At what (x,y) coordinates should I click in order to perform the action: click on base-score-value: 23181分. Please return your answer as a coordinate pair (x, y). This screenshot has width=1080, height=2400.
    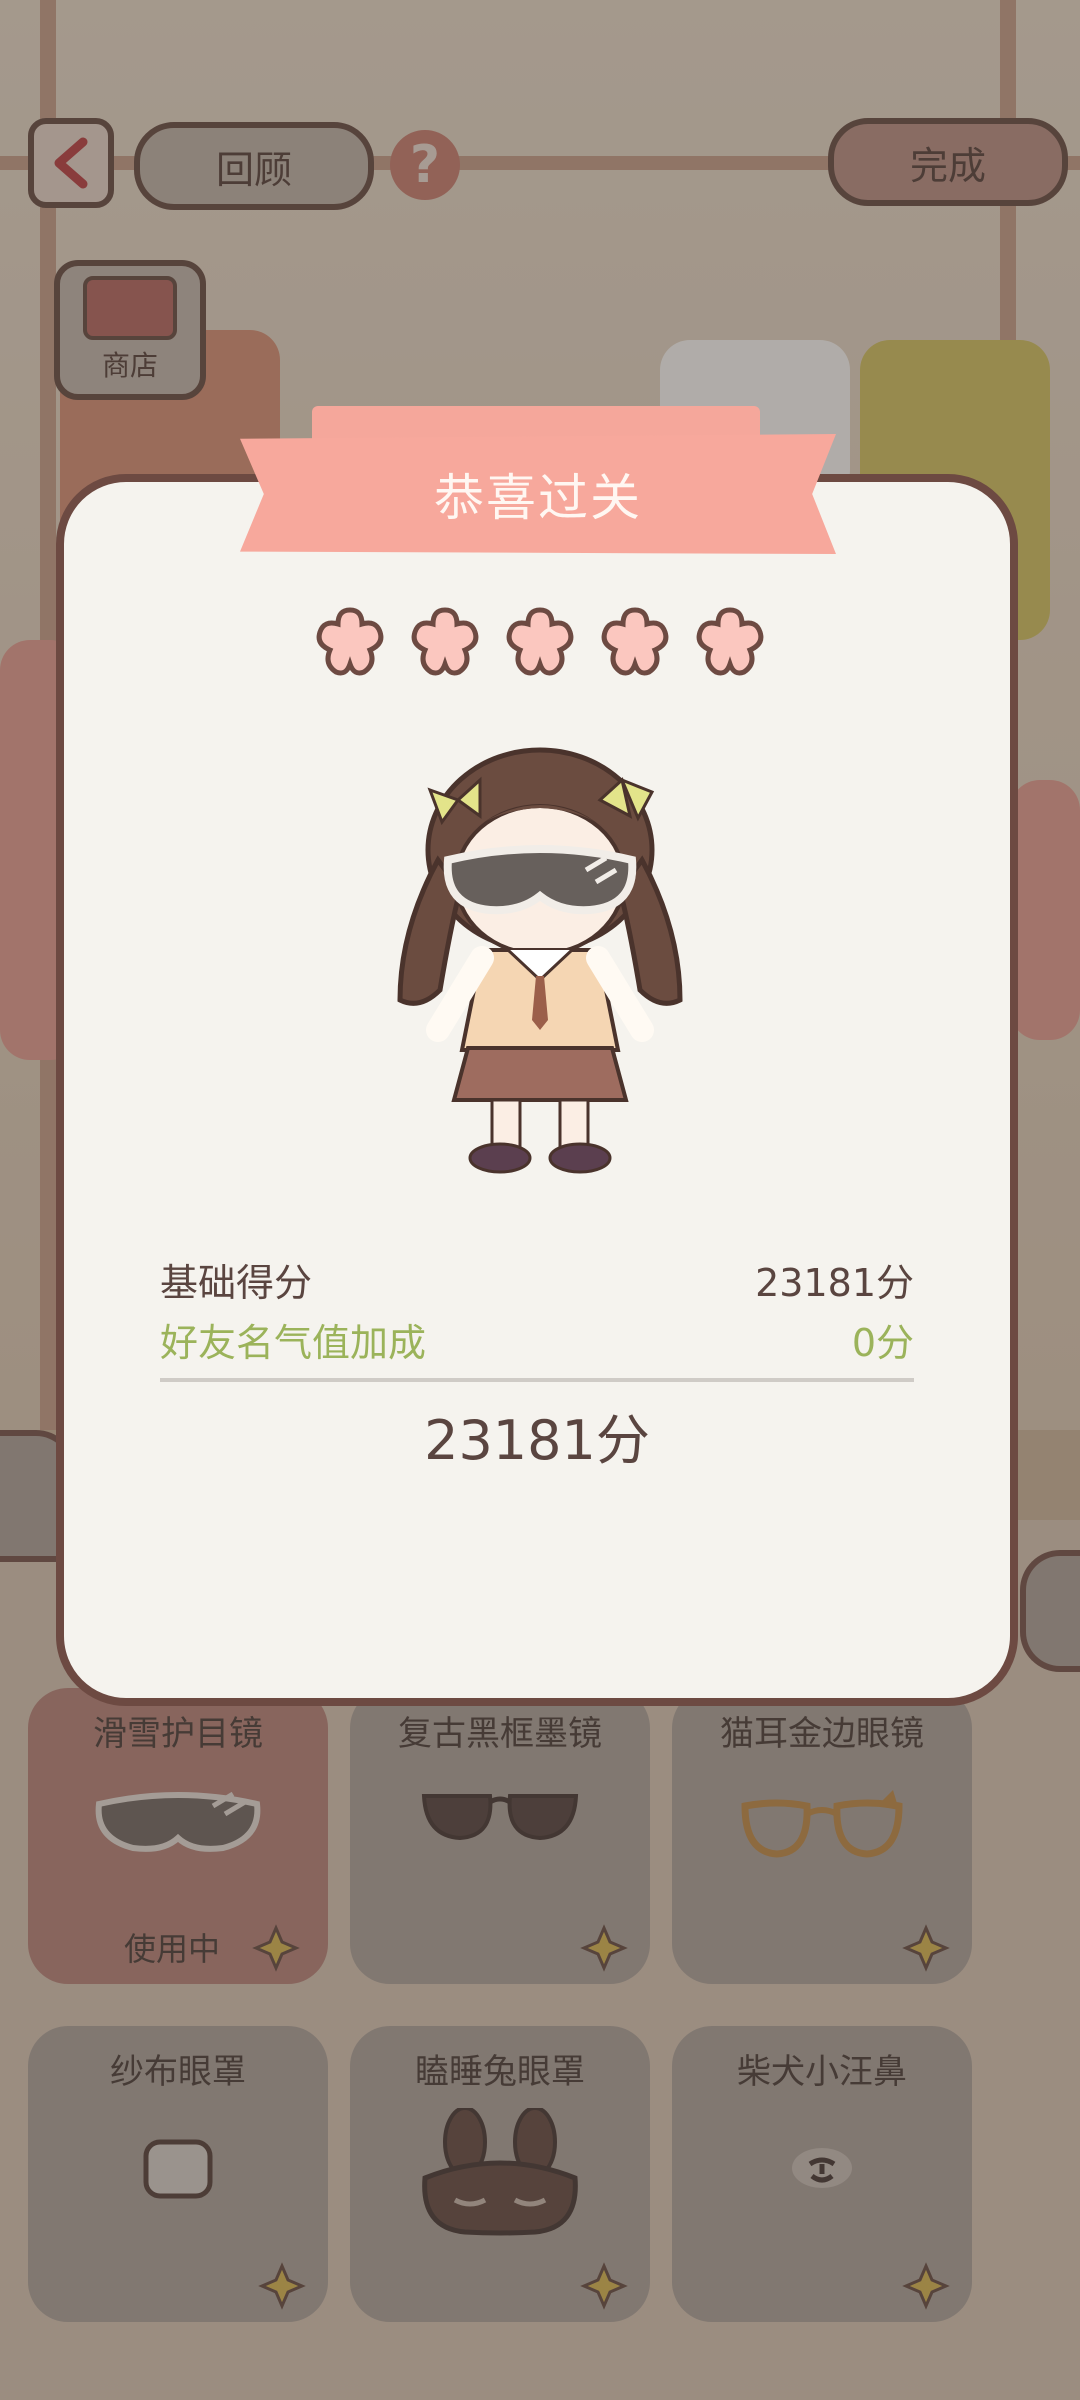
    Looking at the image, I should click on (834, 1283).